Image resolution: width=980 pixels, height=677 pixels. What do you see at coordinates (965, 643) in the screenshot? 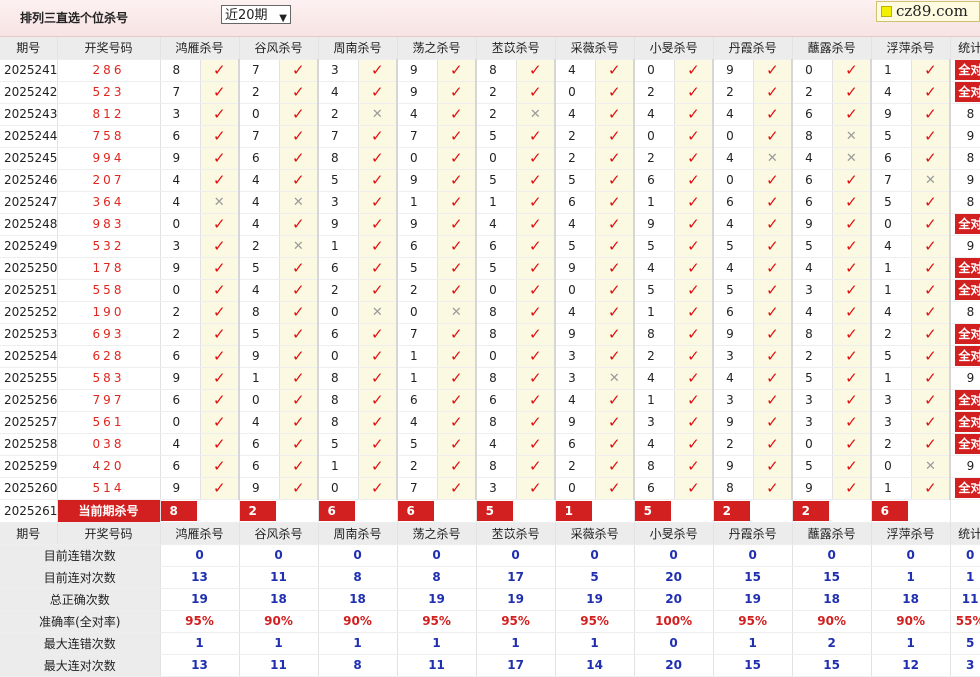
I see `summary-value: 5` at bounding box center [965, 643].